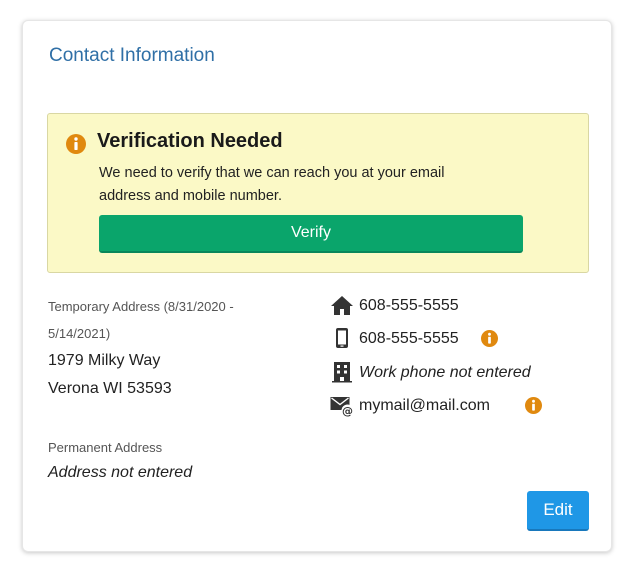 The width and height of the screenshot is (634, 574). I want to click on address-line-1: 1979 Milky Way, so click(104, 360).